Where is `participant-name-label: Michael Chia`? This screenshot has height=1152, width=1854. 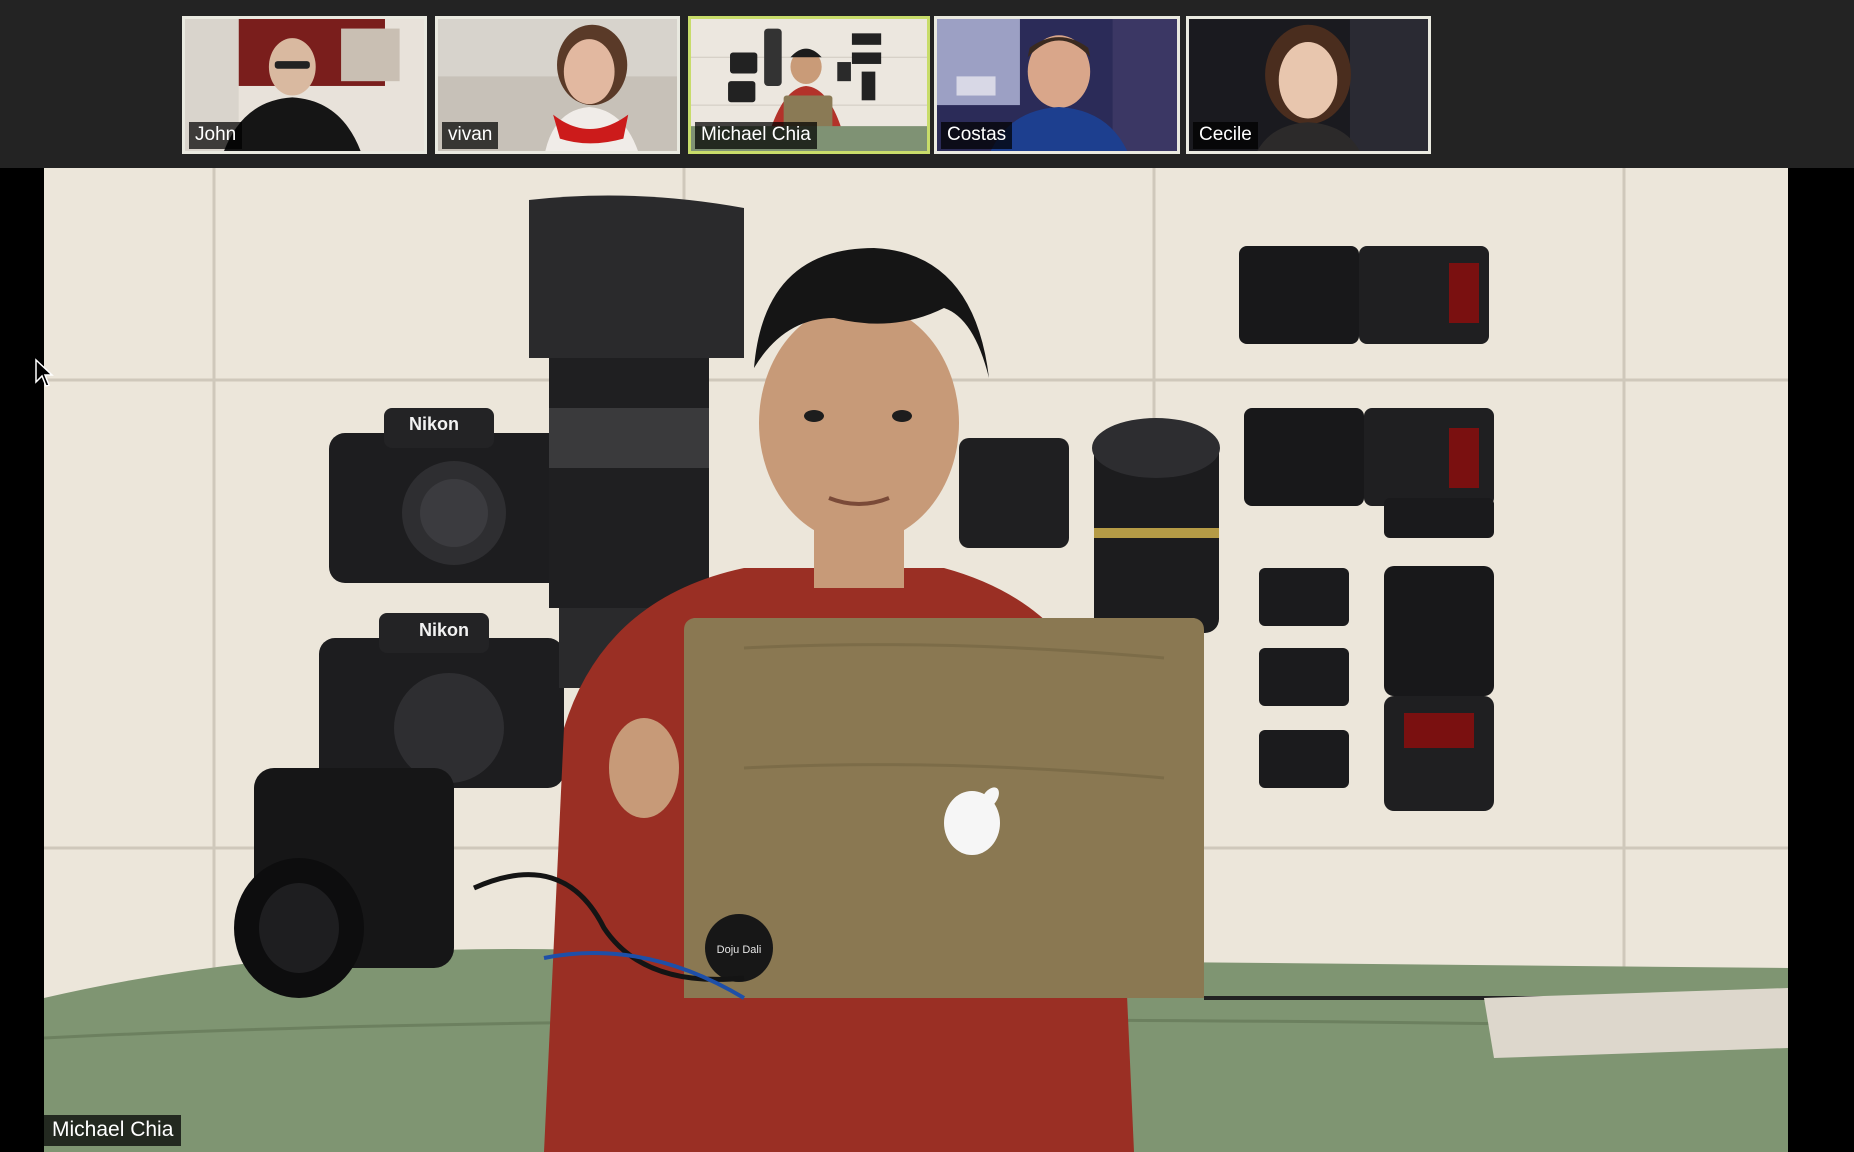 participant-name-label: Michael Chia is located at coordinates (756, 135).